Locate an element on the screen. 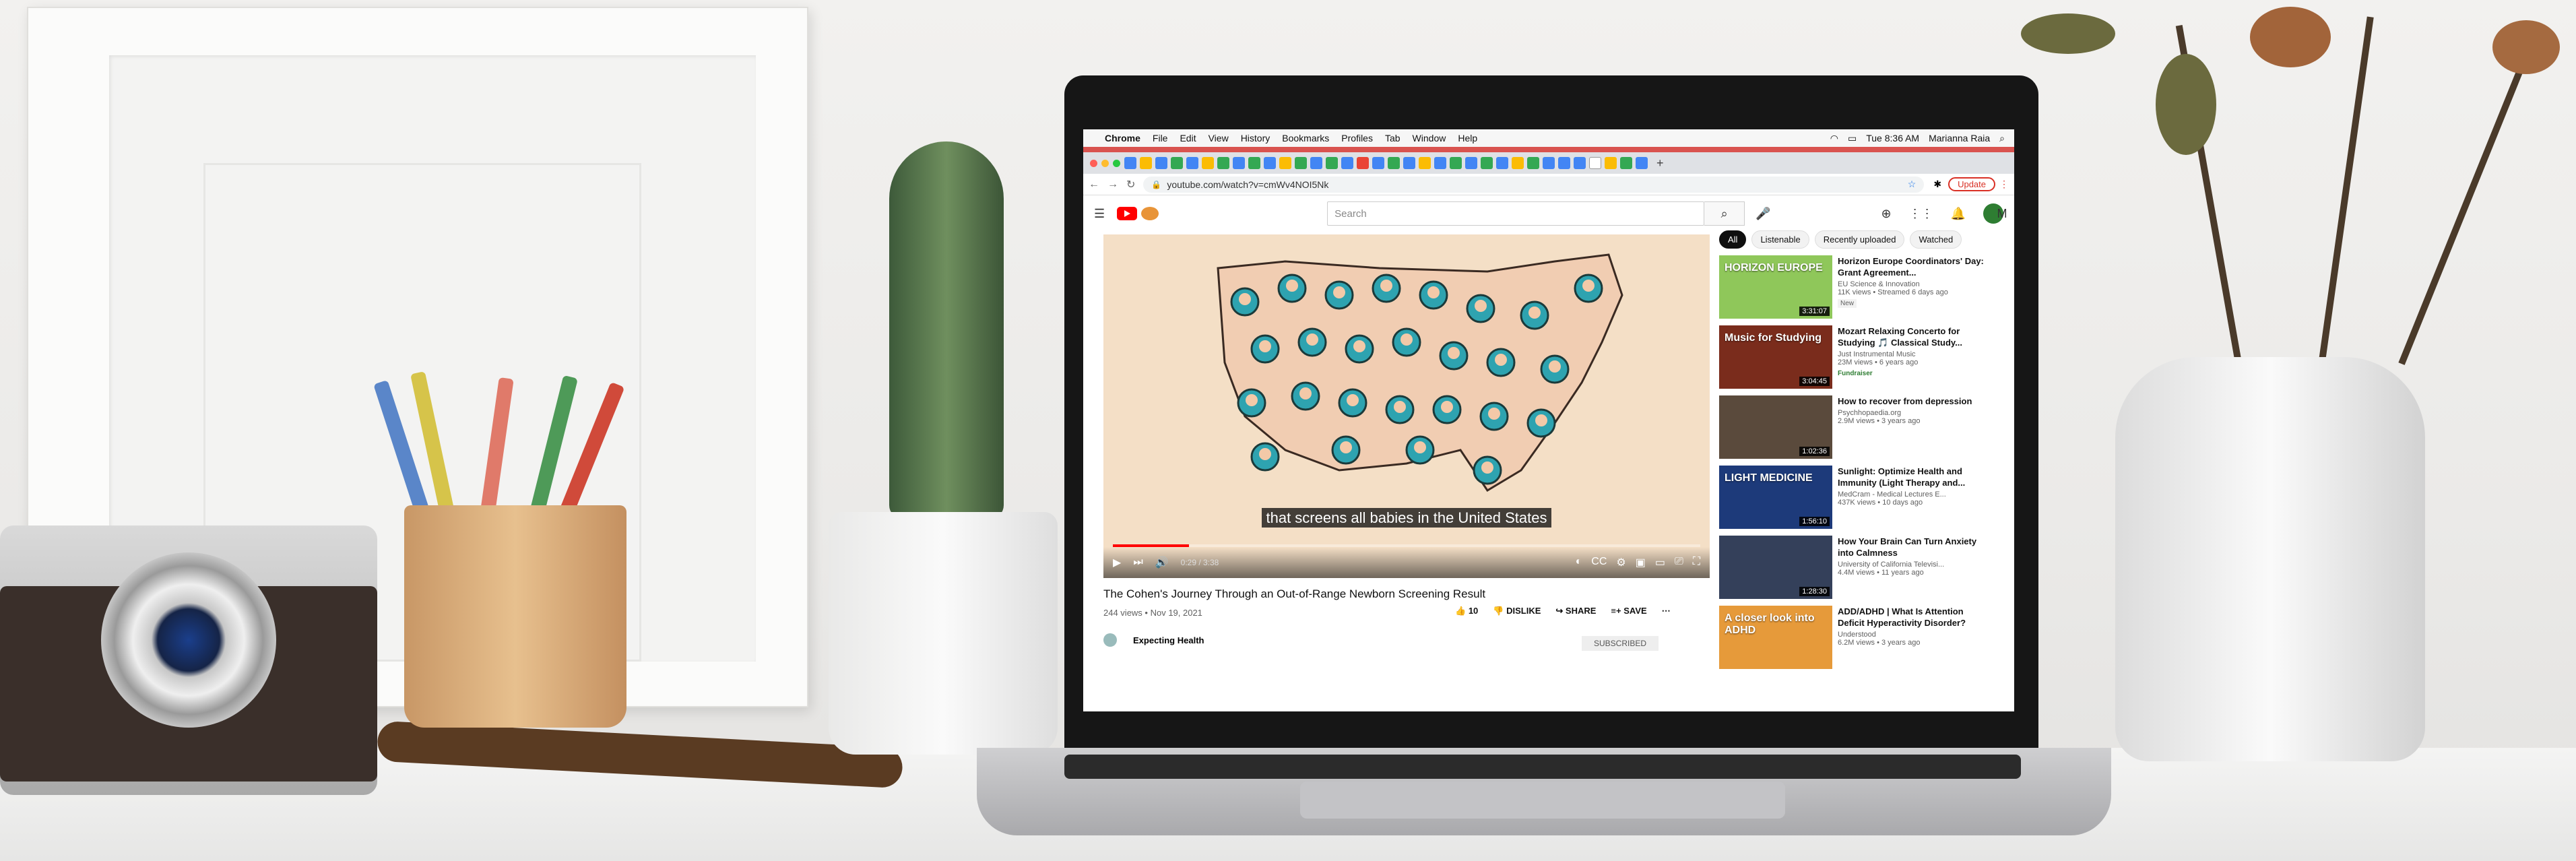 The image size is (2576, 861). microphone-icon: 🎤 is located at coordinates (1763, 214).